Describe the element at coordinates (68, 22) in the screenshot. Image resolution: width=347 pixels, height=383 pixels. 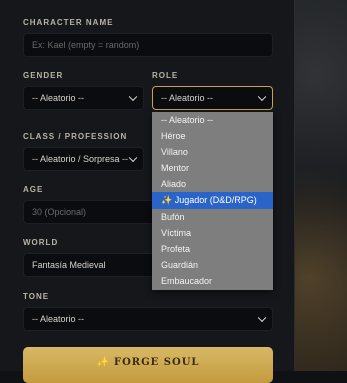
I see `character-name-label: CHARACTER NAME` at that location.